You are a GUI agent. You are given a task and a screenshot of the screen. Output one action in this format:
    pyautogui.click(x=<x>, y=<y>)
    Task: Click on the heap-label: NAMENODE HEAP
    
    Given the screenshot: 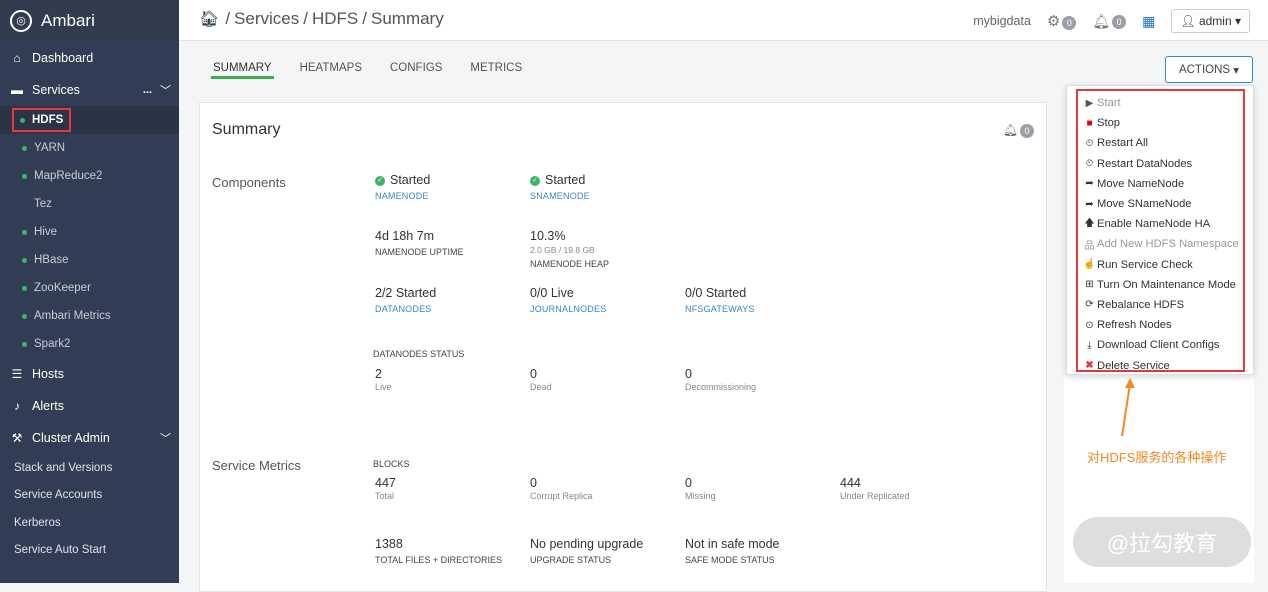 What is the action you would take?
    pyautogui.click(x=570, y=264)
    